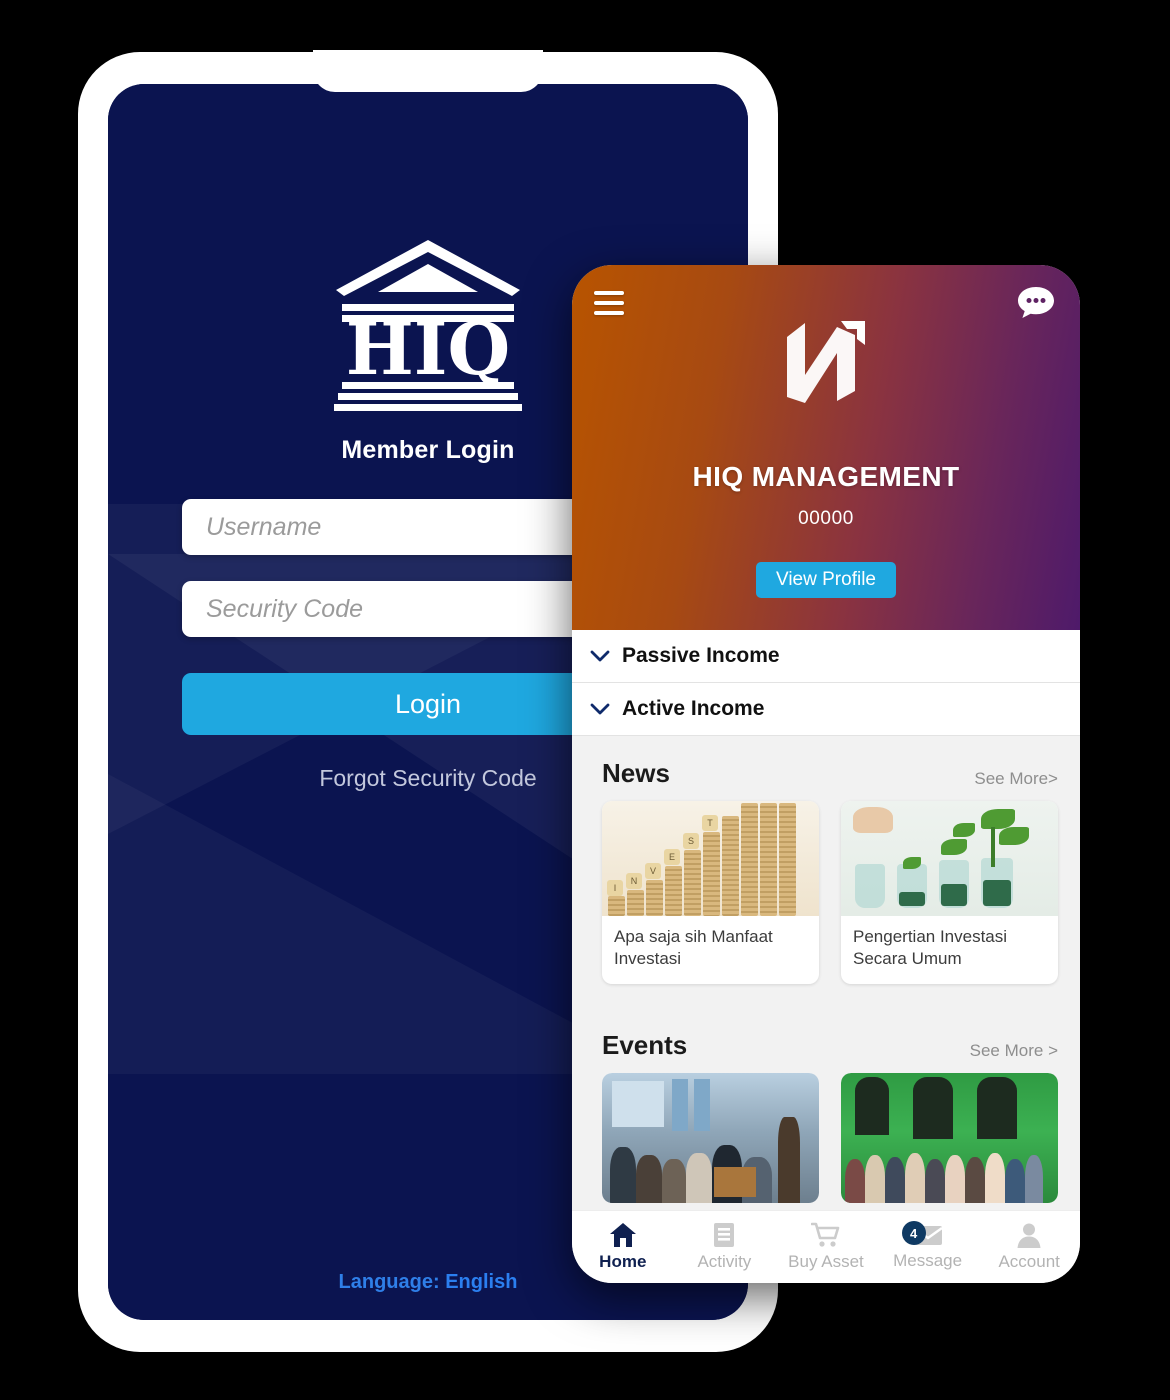 This screenshot has width=1170, height=1400. I want to click on nav-item-account: Account, so click(1029, 1247).